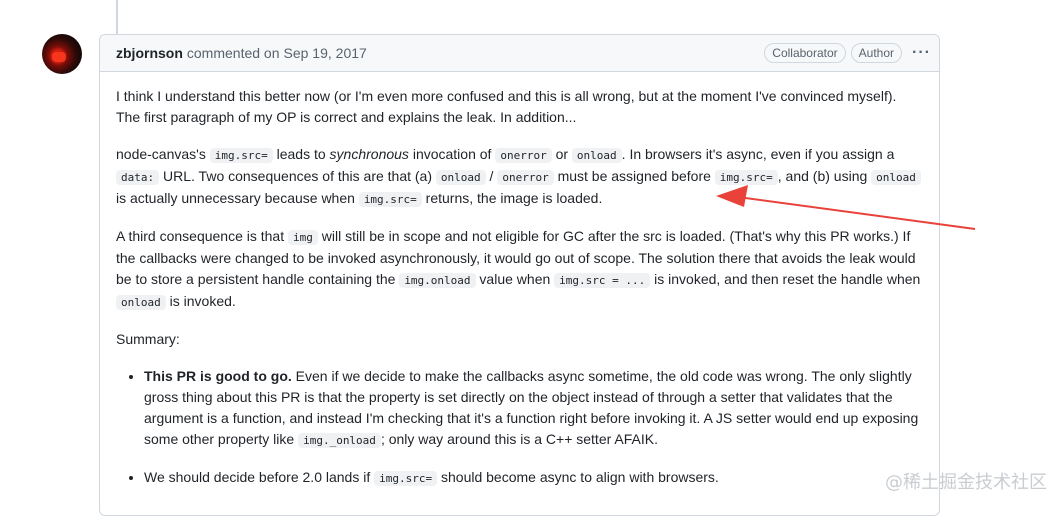 The image size is (1055, 516). What do you see at coordinates (325, 53) in the screenshot?
I see `comment-date-link: Sep 19, 2017` at bounding box center [325, 53].